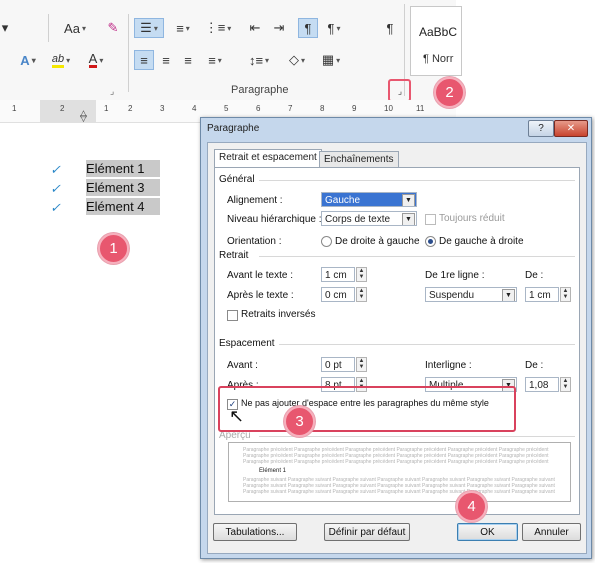 The width and height of the screenshot is (595, 563). Describe the element at coordinates (390, 28) in the screenshot. I see `show-marks-button: ¶` at that location.